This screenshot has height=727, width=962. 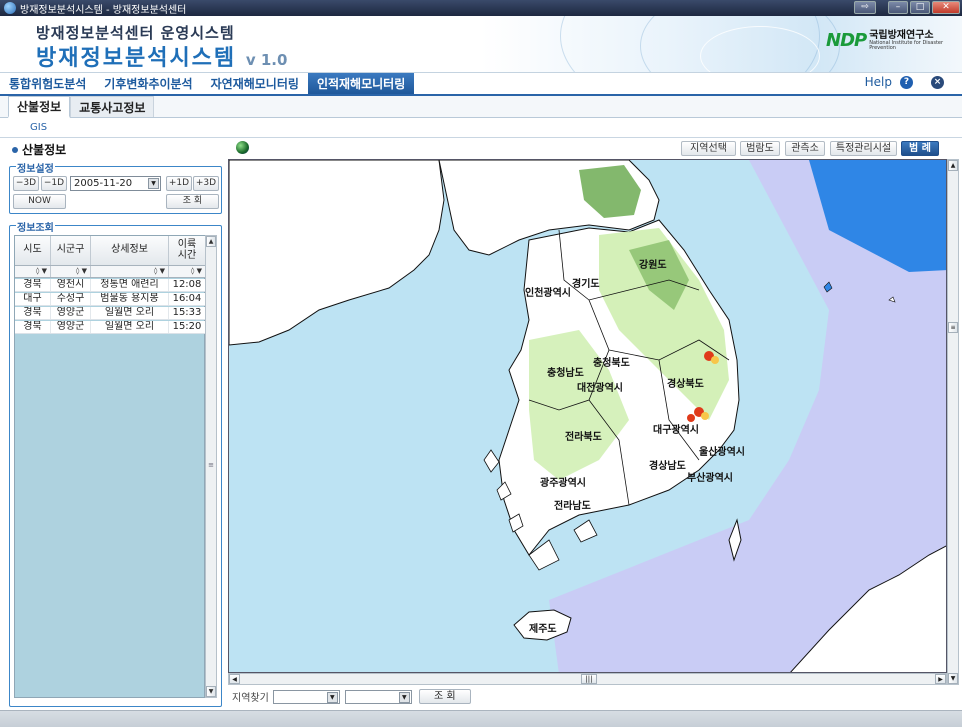 What do you see at coordinates (136, 58) in the screenshot?
I see `app-title-text: 방재정보분석시스템` at bounding box center [136, 58].